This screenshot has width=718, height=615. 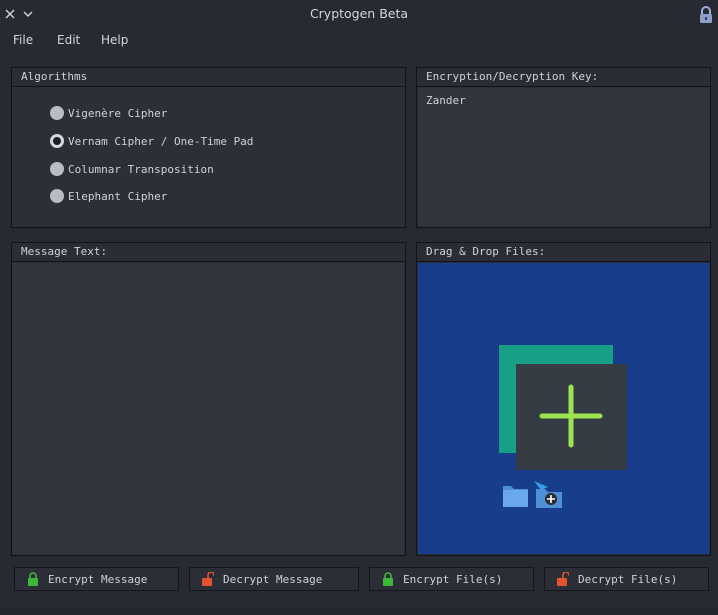 What do you see at coordinates (208, 77) in the screenshot?
I see `algorithms-title: Algorithms` at bounding box center [208, 77].